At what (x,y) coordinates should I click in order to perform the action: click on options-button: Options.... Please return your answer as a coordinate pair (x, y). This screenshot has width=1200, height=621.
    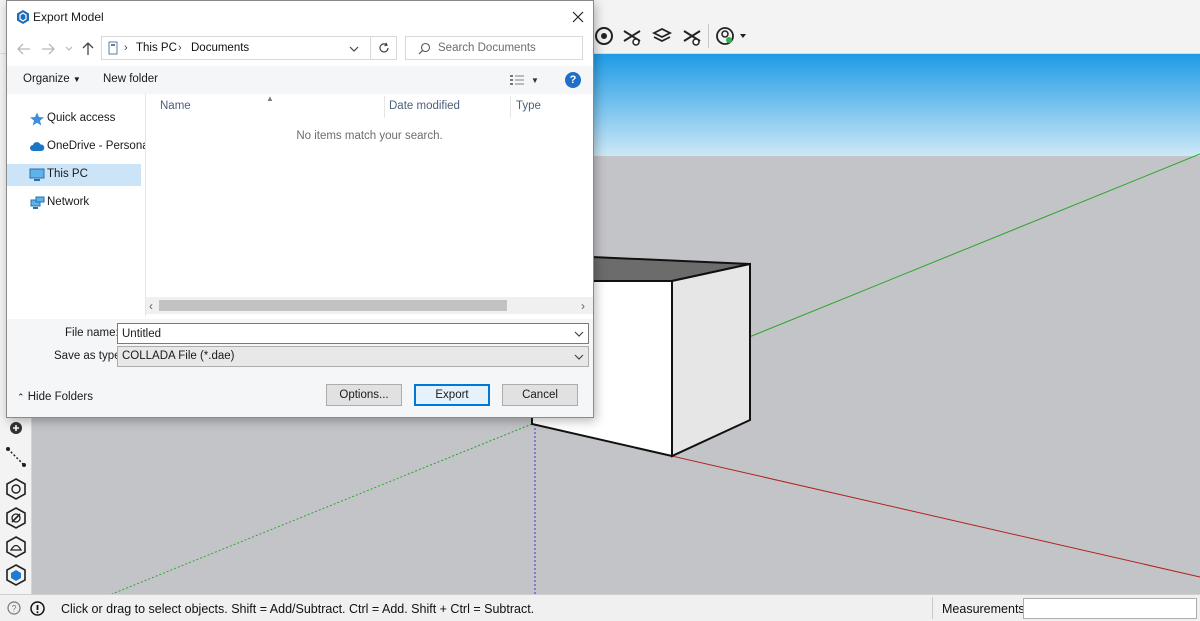
    Looking at the image, I should click on (364, 395).